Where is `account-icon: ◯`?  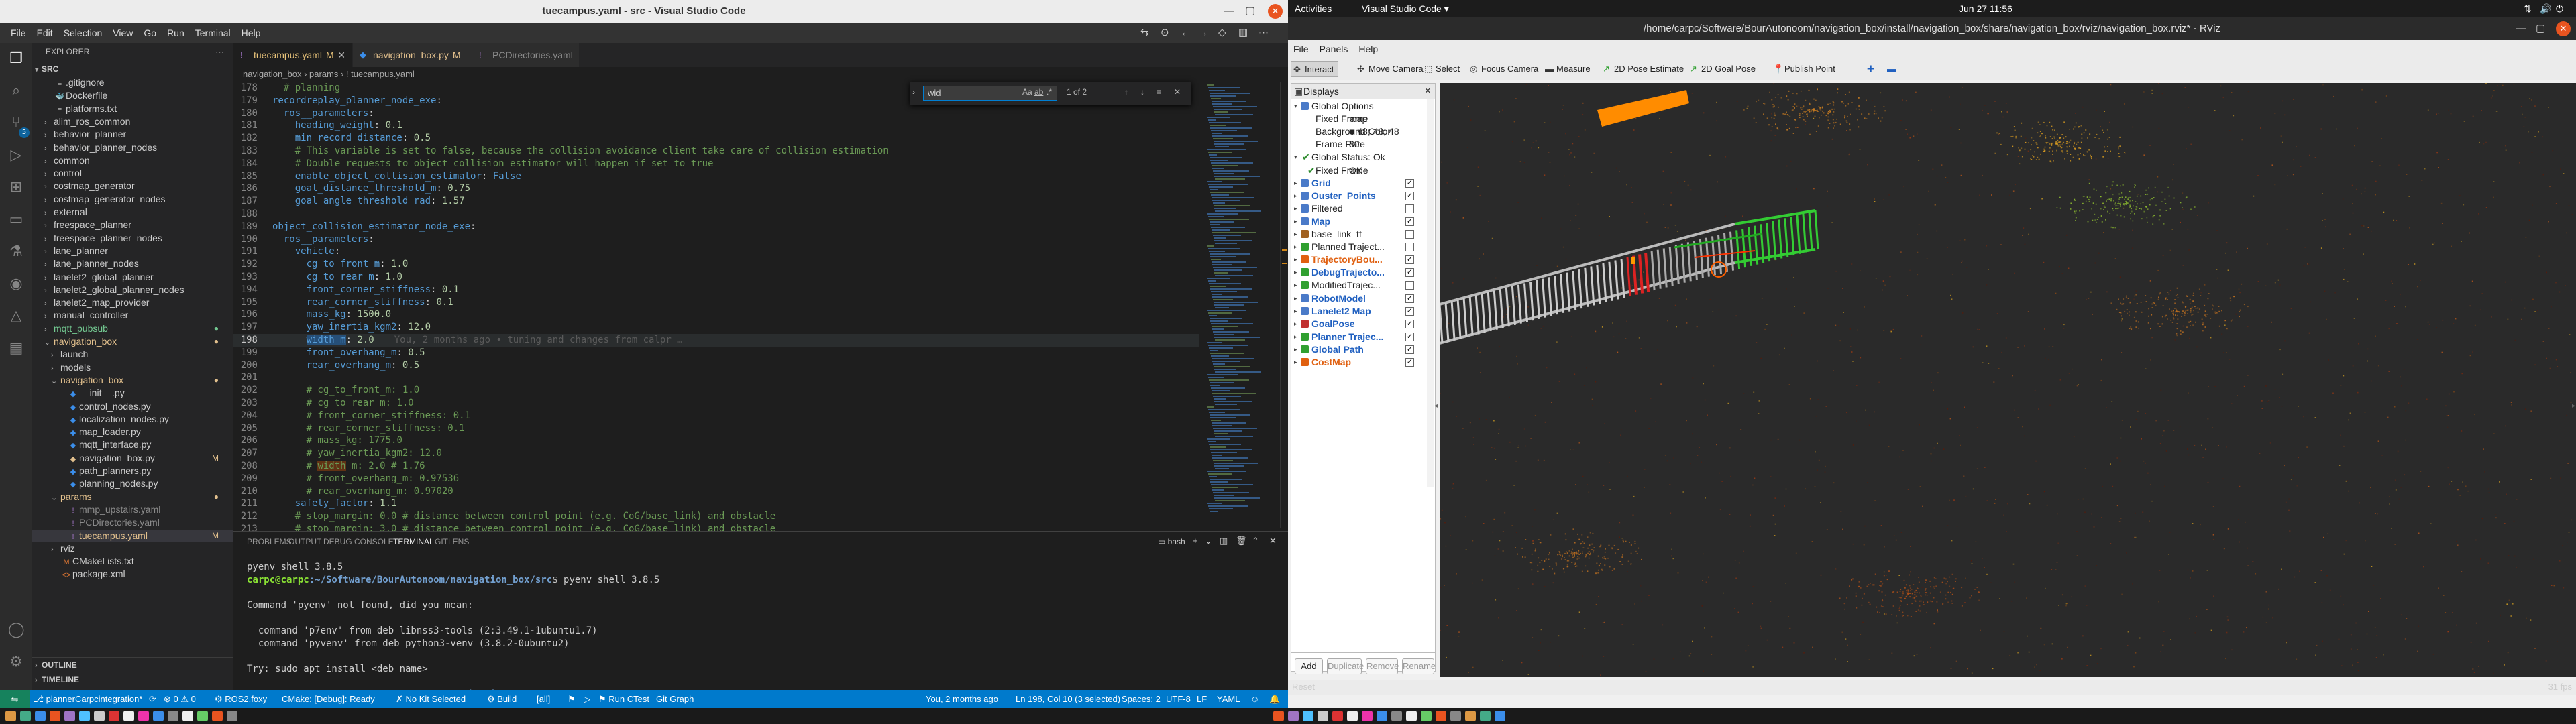 account-icon: ◯ is located at coordinates (16, 630).